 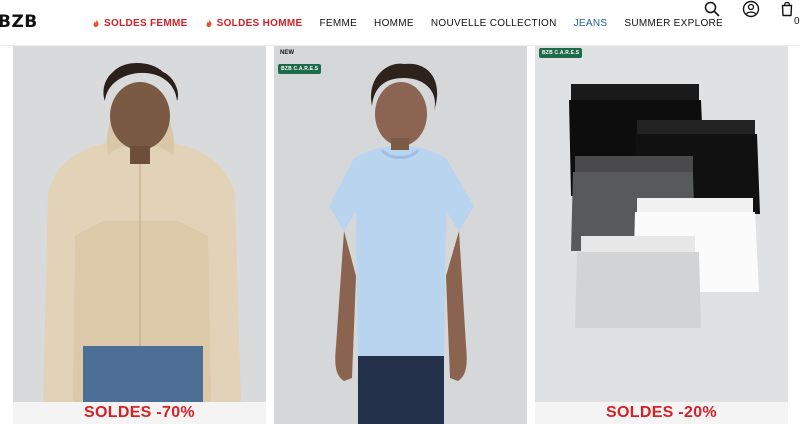 What do you see at coordinates (259, 23) in the screenshot?
I see `nav-label: SOLDES HOMME` at bounding box center [259, 23].